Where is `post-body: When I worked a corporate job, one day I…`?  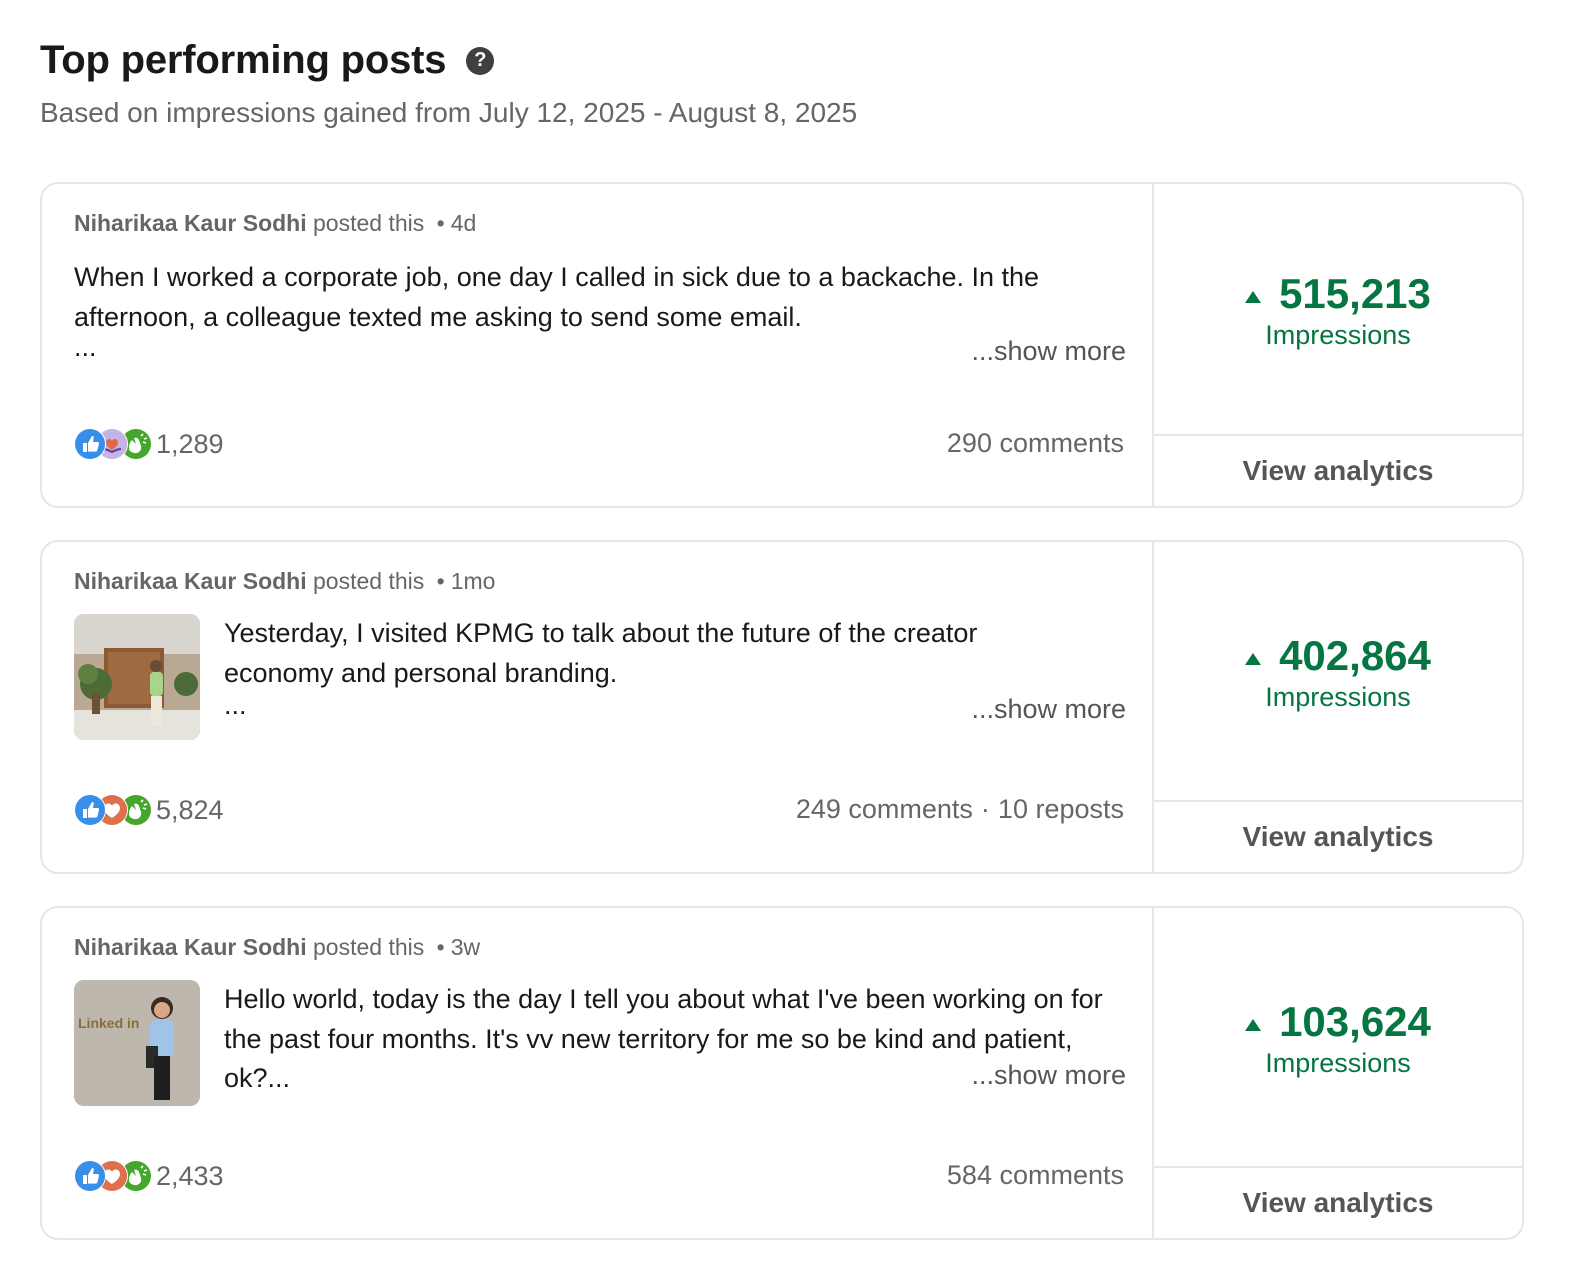
post-body: When I worked a corporate job, one day I… is located at coordinates (600, 318).